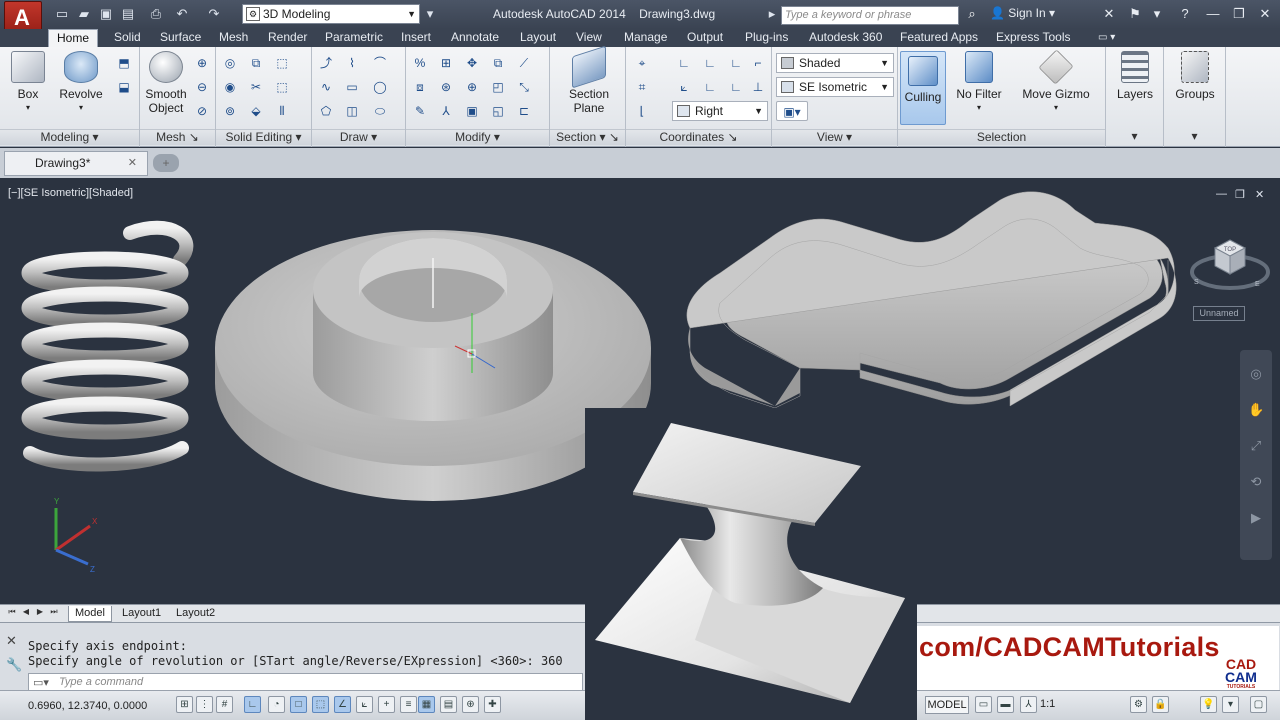 The height and width of the screenshot is (720, 1280). What do you see at coordinates (698, 137) in the screenshot?
I see `panel-title-coordinates: Coordinates ↘` at bounding box center [698, 137].